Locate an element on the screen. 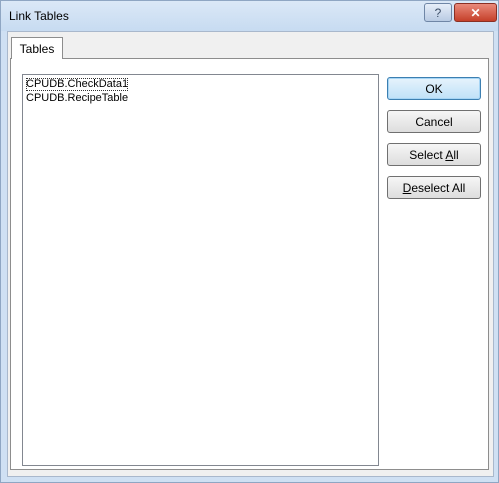  list-item: CPUDB.CheckData1 is located at coordinates (77, 84).